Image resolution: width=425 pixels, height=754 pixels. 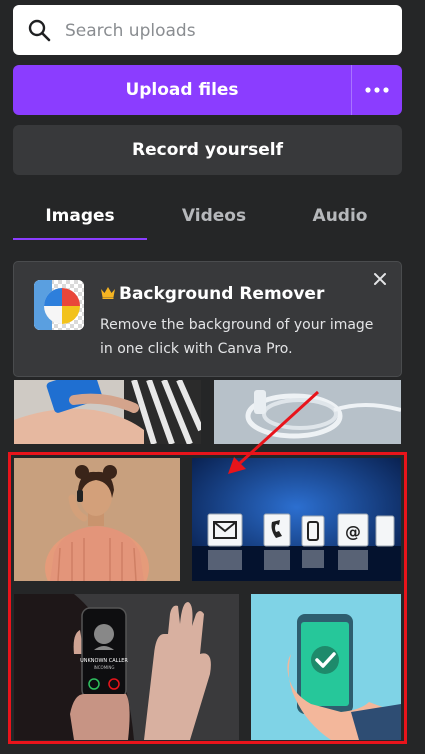 I want to click on annotation-arrow, so click(x=274, y=432).